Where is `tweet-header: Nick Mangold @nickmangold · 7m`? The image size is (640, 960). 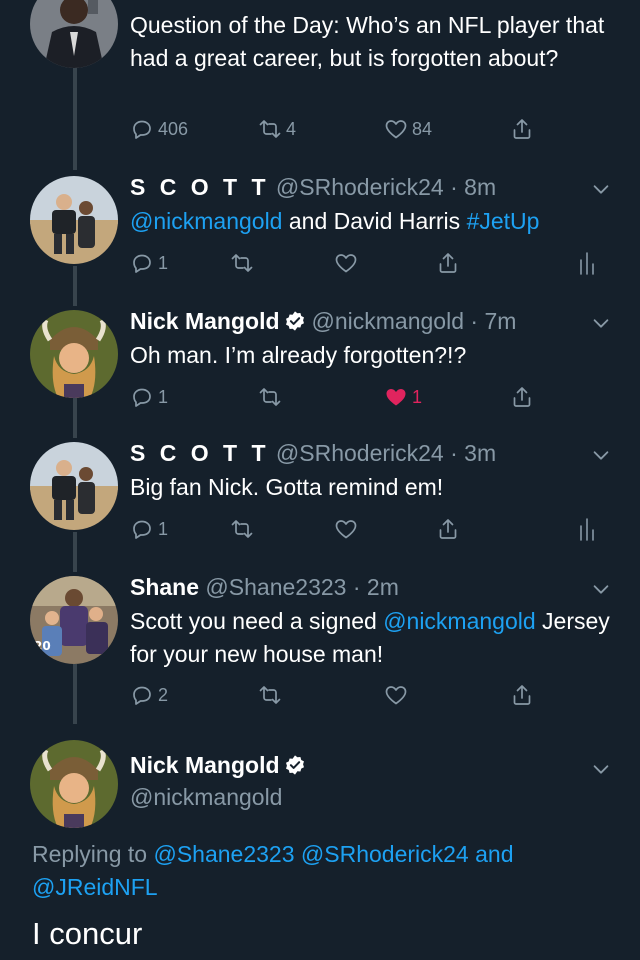 tweet-header: Nick Mangold @nickmangold · 7m is located at coordinates (323, 321).